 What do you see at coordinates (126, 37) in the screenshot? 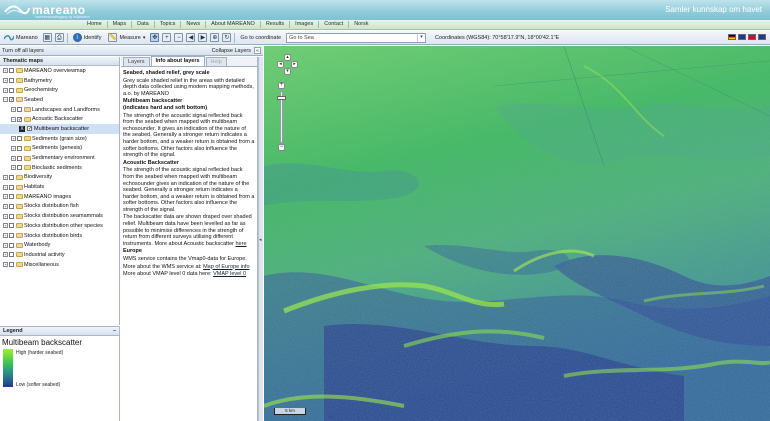
I see `measure-button: 📏 Measure ▾` at bounding box center [126, 37].